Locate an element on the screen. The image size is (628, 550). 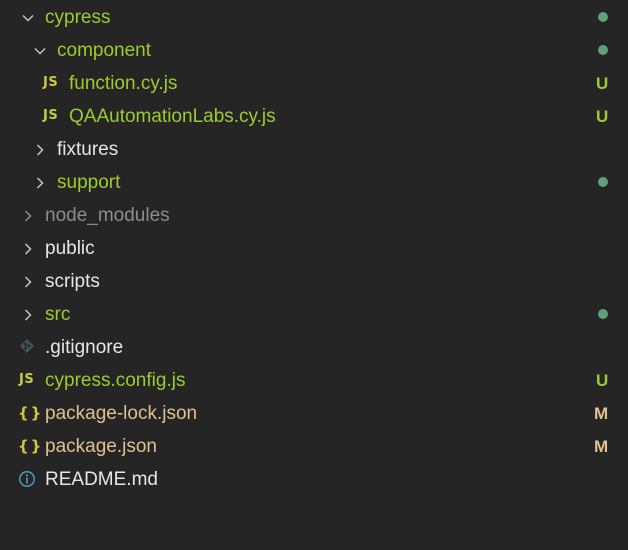
file-label: .gitignore is located at coordinates (84, 347).